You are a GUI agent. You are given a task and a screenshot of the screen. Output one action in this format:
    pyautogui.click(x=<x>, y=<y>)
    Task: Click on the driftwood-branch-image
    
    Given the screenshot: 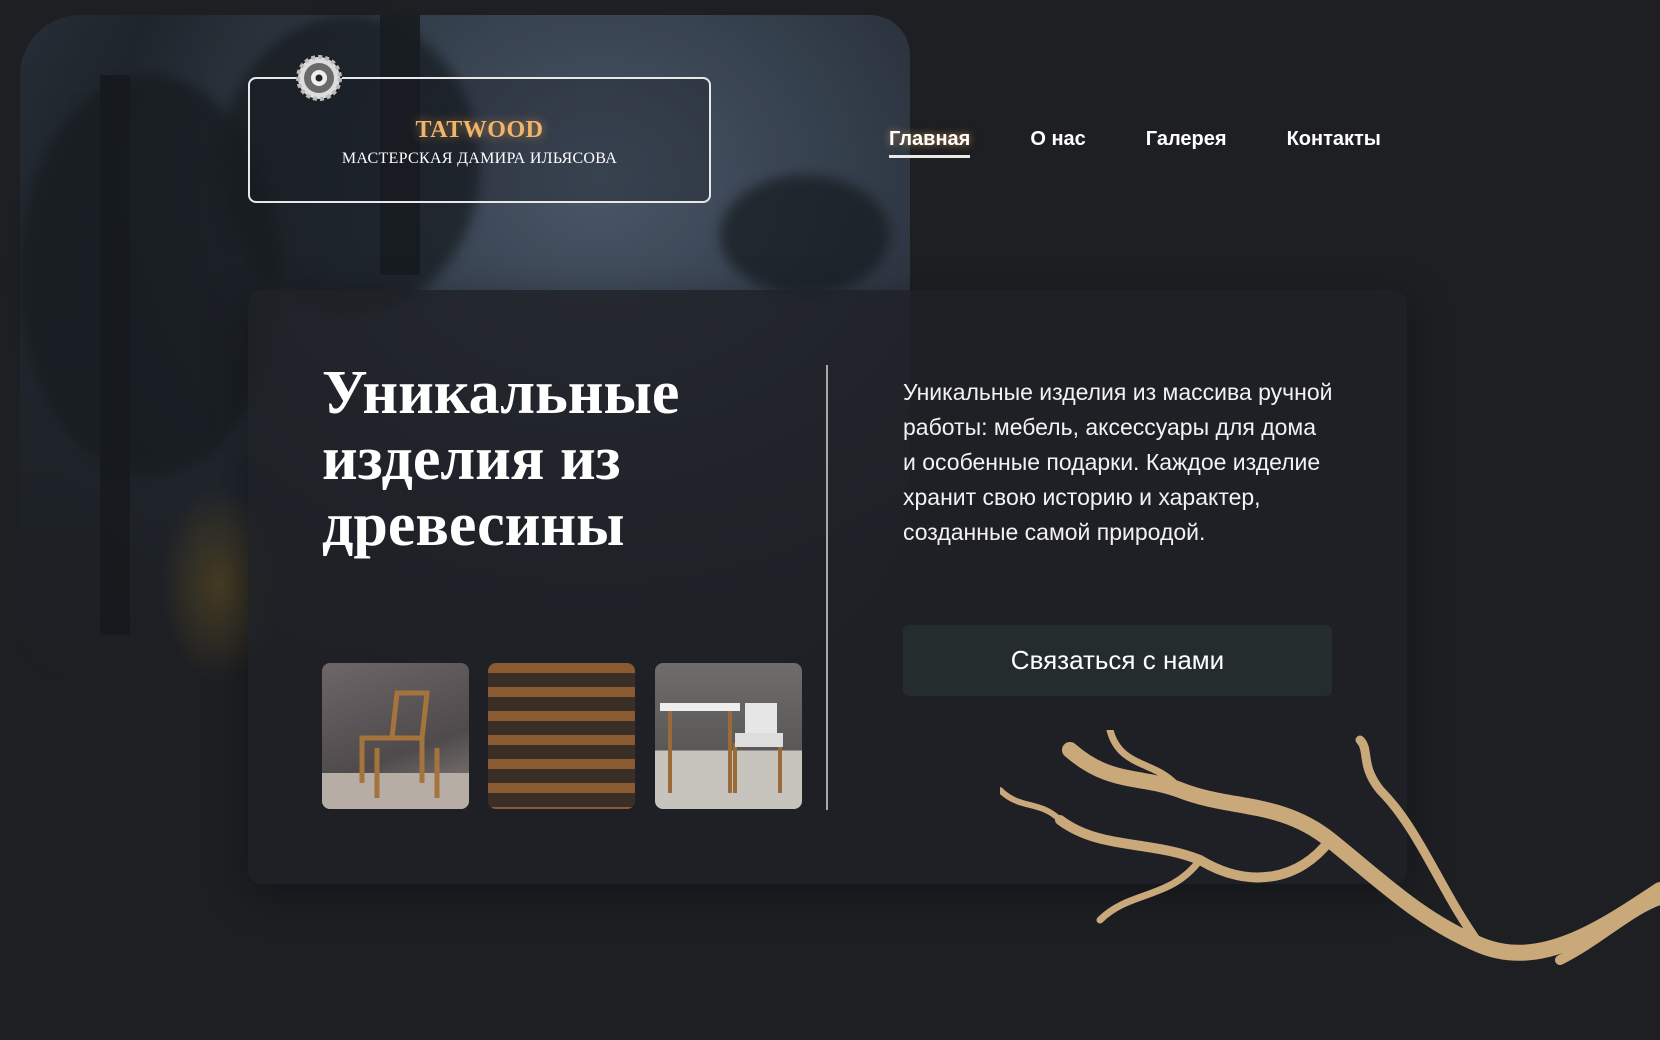 What is the action you would take?
    pyautogui.click(x=1330, y=847)
    